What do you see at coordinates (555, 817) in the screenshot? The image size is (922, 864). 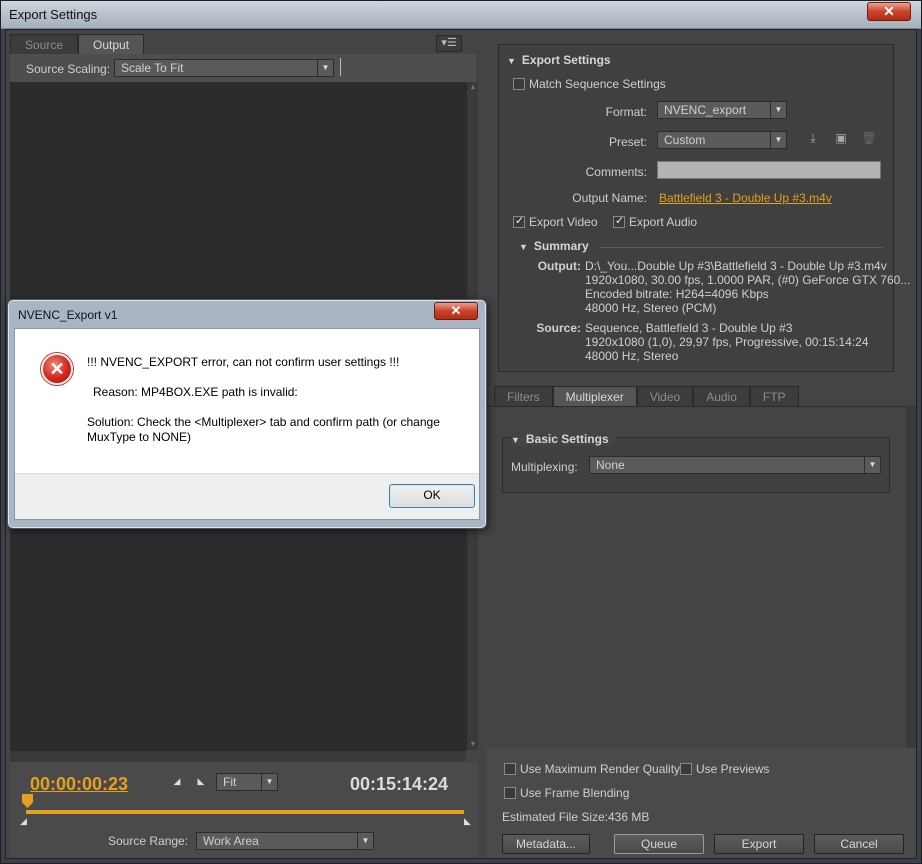 I see `estimated-size-label: Estimated File Size:` at bounding box center [555, 817].